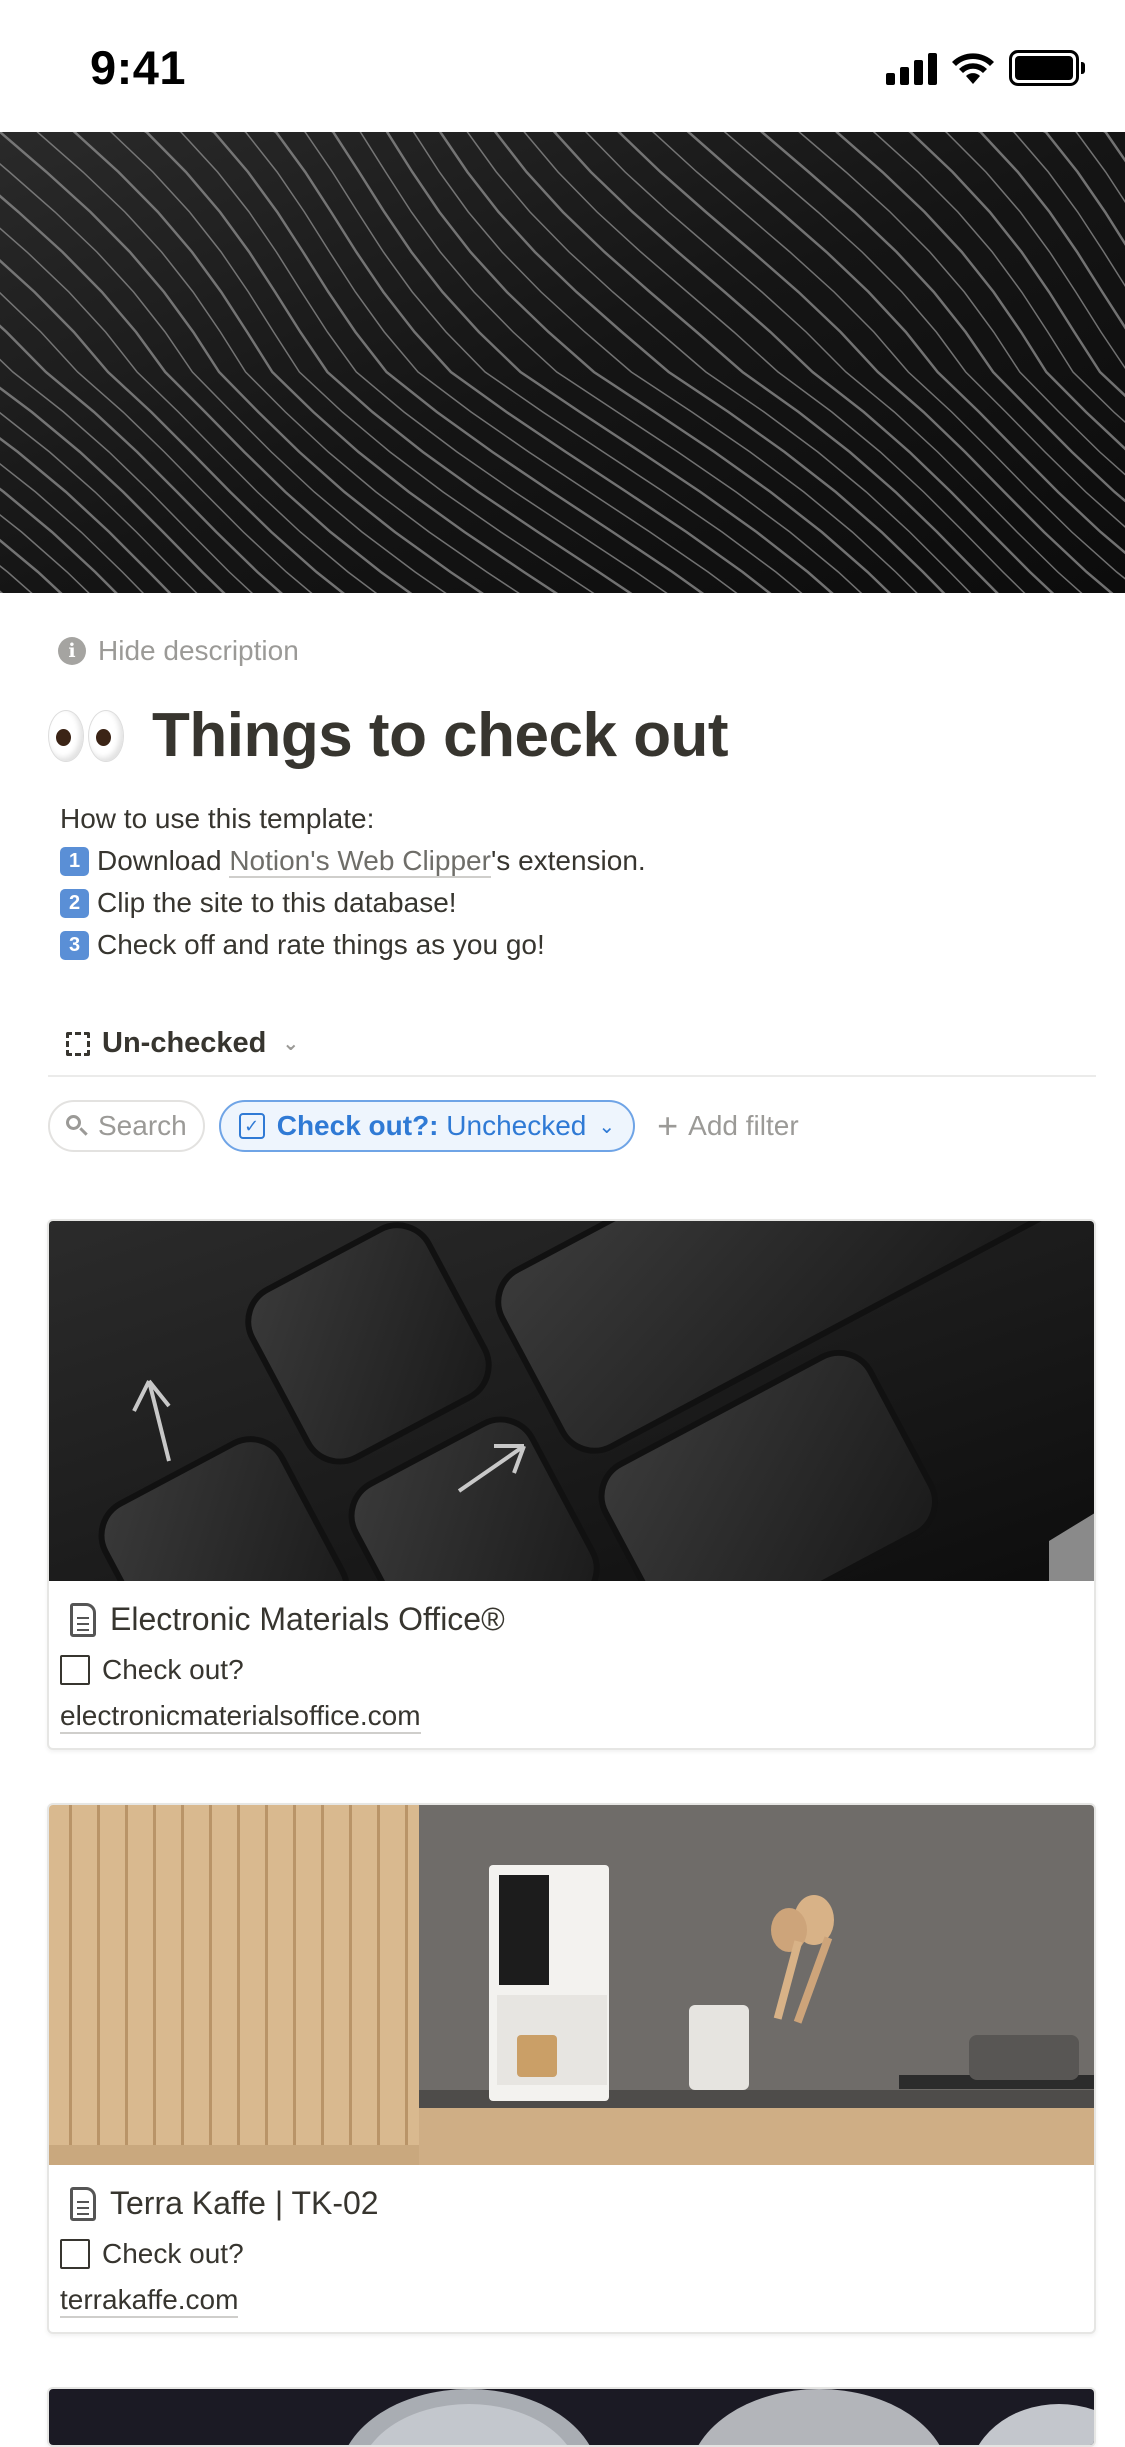 The image size is (1125, 2447). I want to click on battery-icon, so click(1047, 68).